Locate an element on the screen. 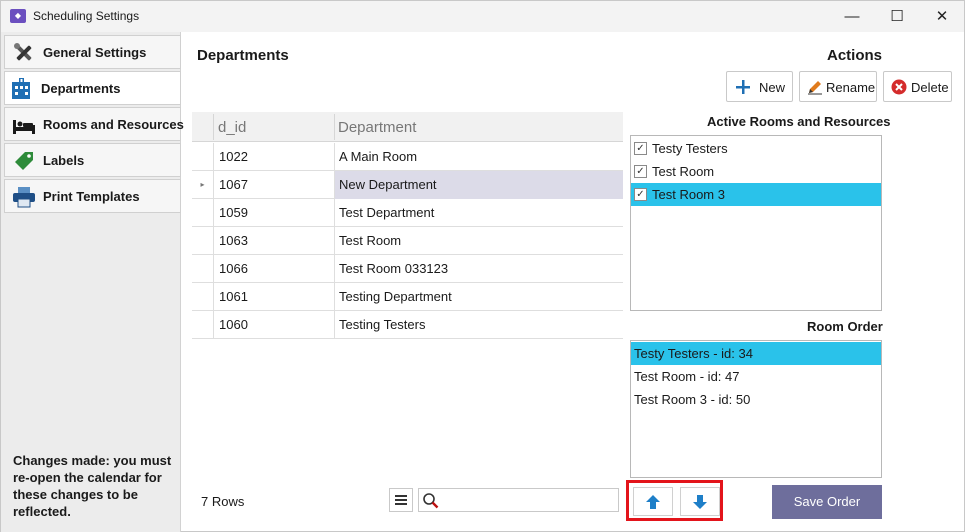  table-row-selected: ▸ 1067 New Department is located at coordinates (407, 185).